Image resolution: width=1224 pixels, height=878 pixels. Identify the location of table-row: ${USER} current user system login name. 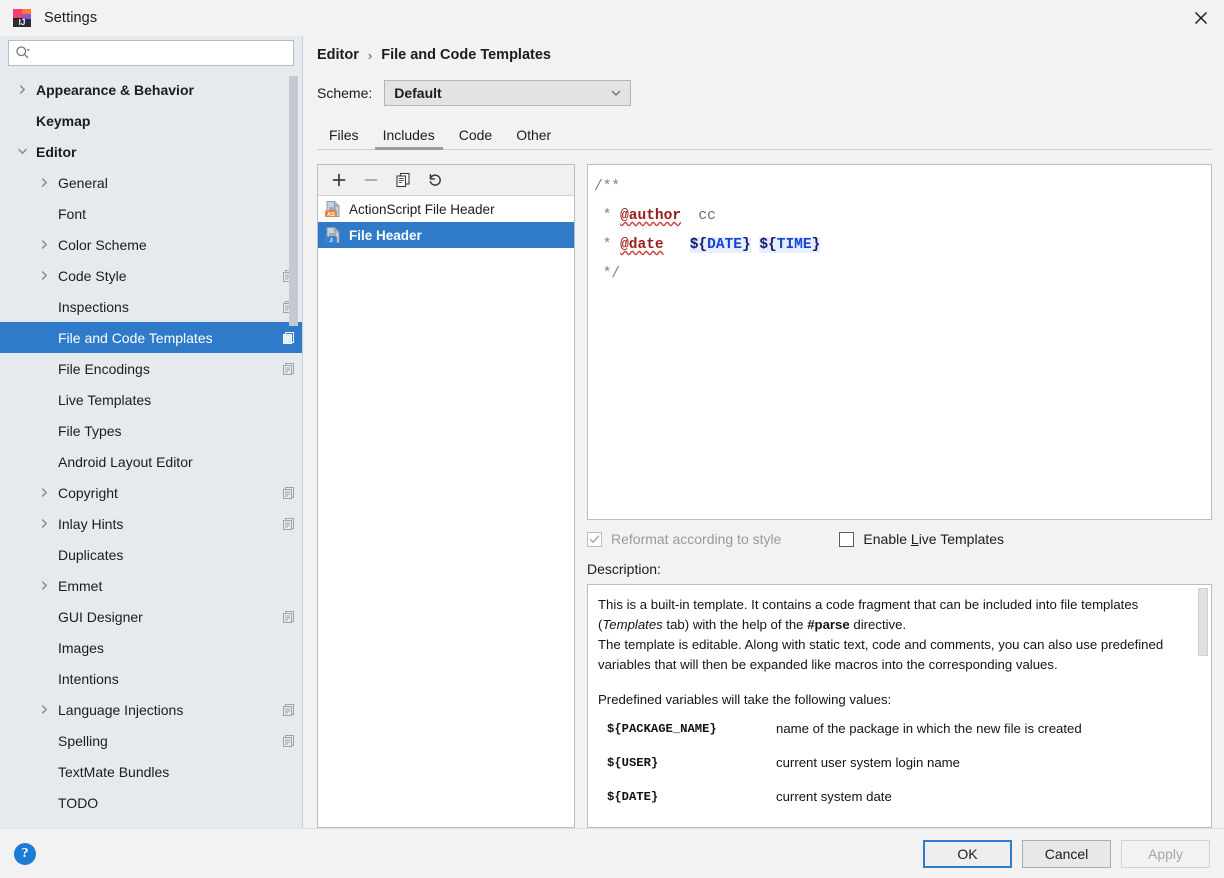
(891, 763).